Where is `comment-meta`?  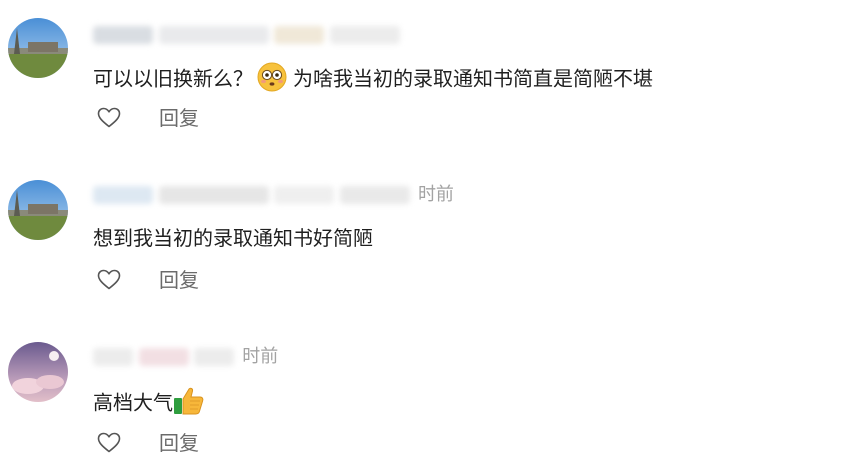 comment-meta is located at coordinates (247, 35).